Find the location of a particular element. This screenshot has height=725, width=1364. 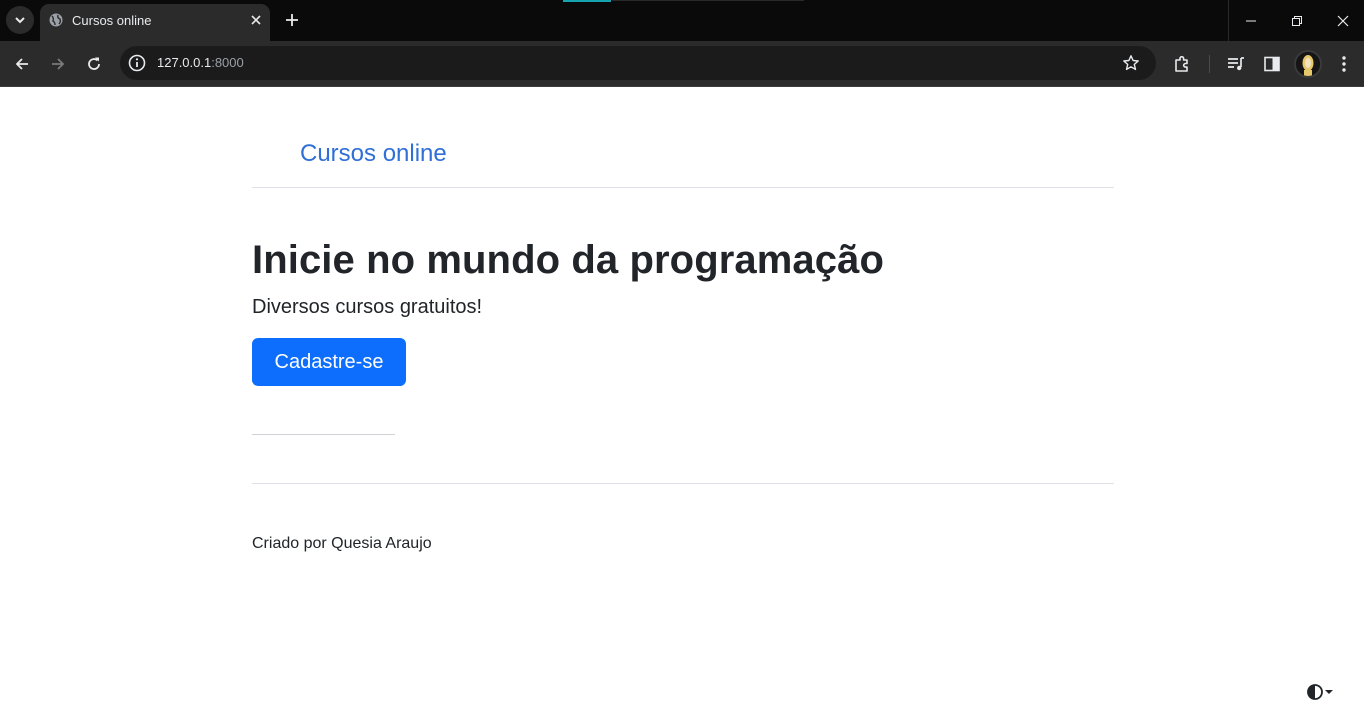

restore-icon is located at coordinates (1297, 20).